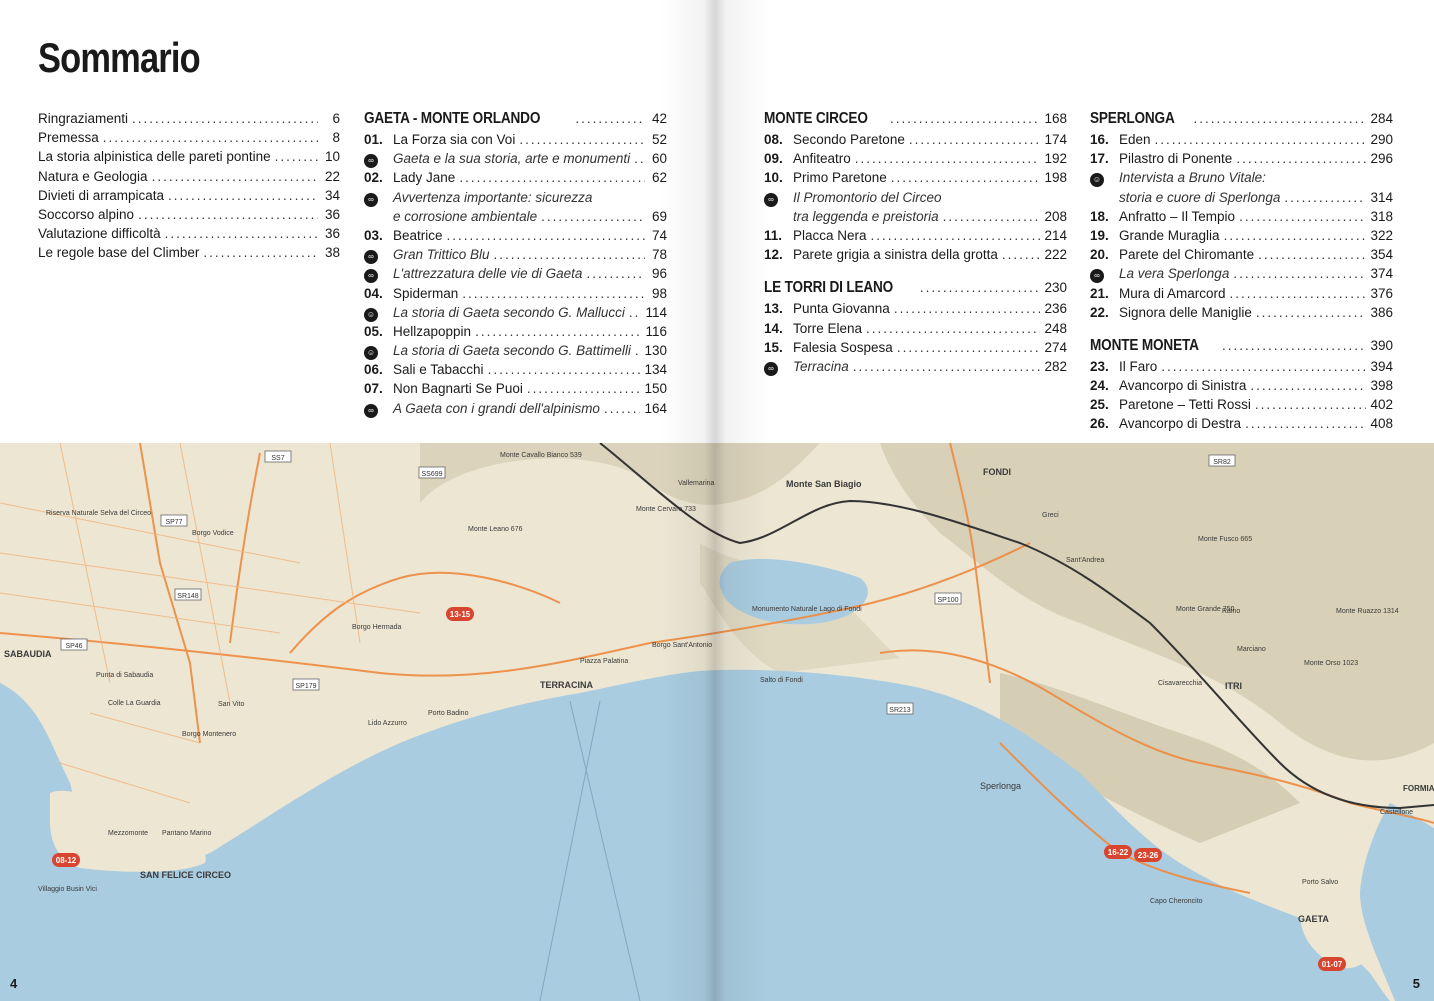  Describe the element at coordinates (189, 214) in the screenshot. I see `toc-entry: Soccorso alpino 36` at that location.